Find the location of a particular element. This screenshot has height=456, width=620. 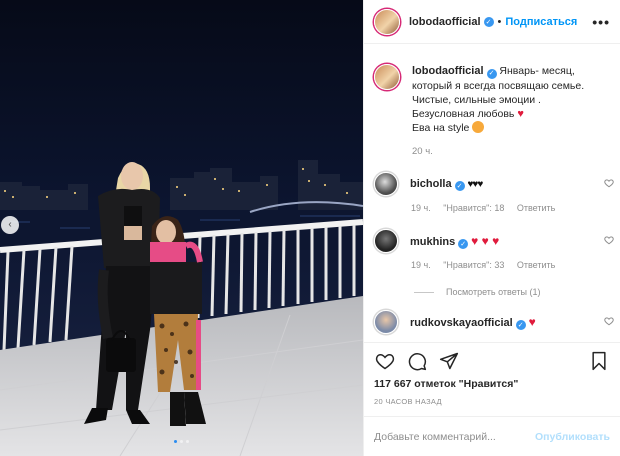

comment-username: mukhins is located at coordinates (432, 242).